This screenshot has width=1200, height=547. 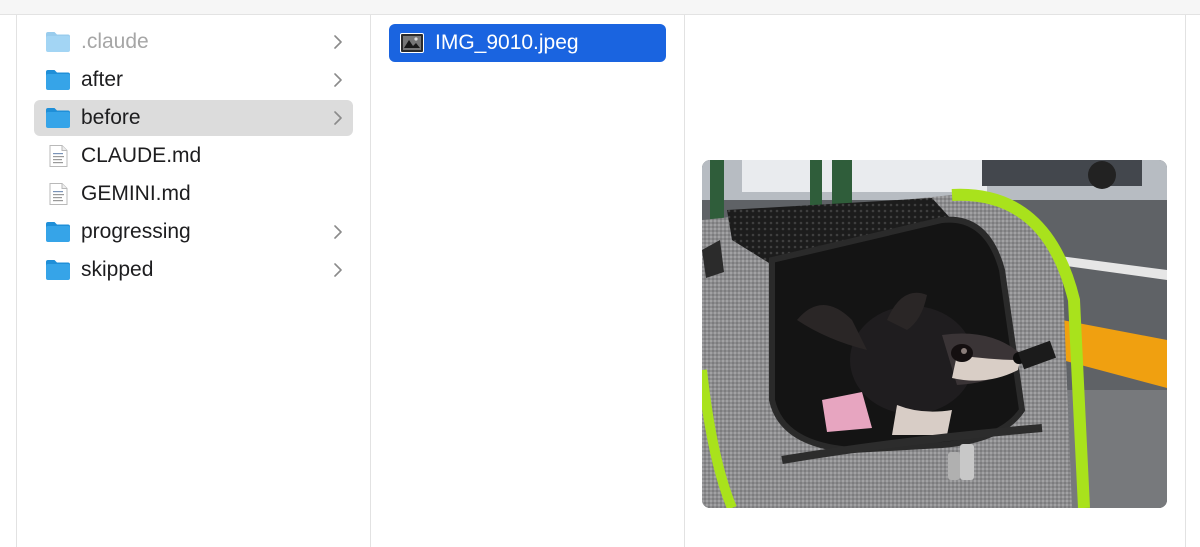 What do you see at coordinates (193, 232) in the screenshot?
I see `sidebar-item-progressing: progressing` at bounding box center [193, 232].